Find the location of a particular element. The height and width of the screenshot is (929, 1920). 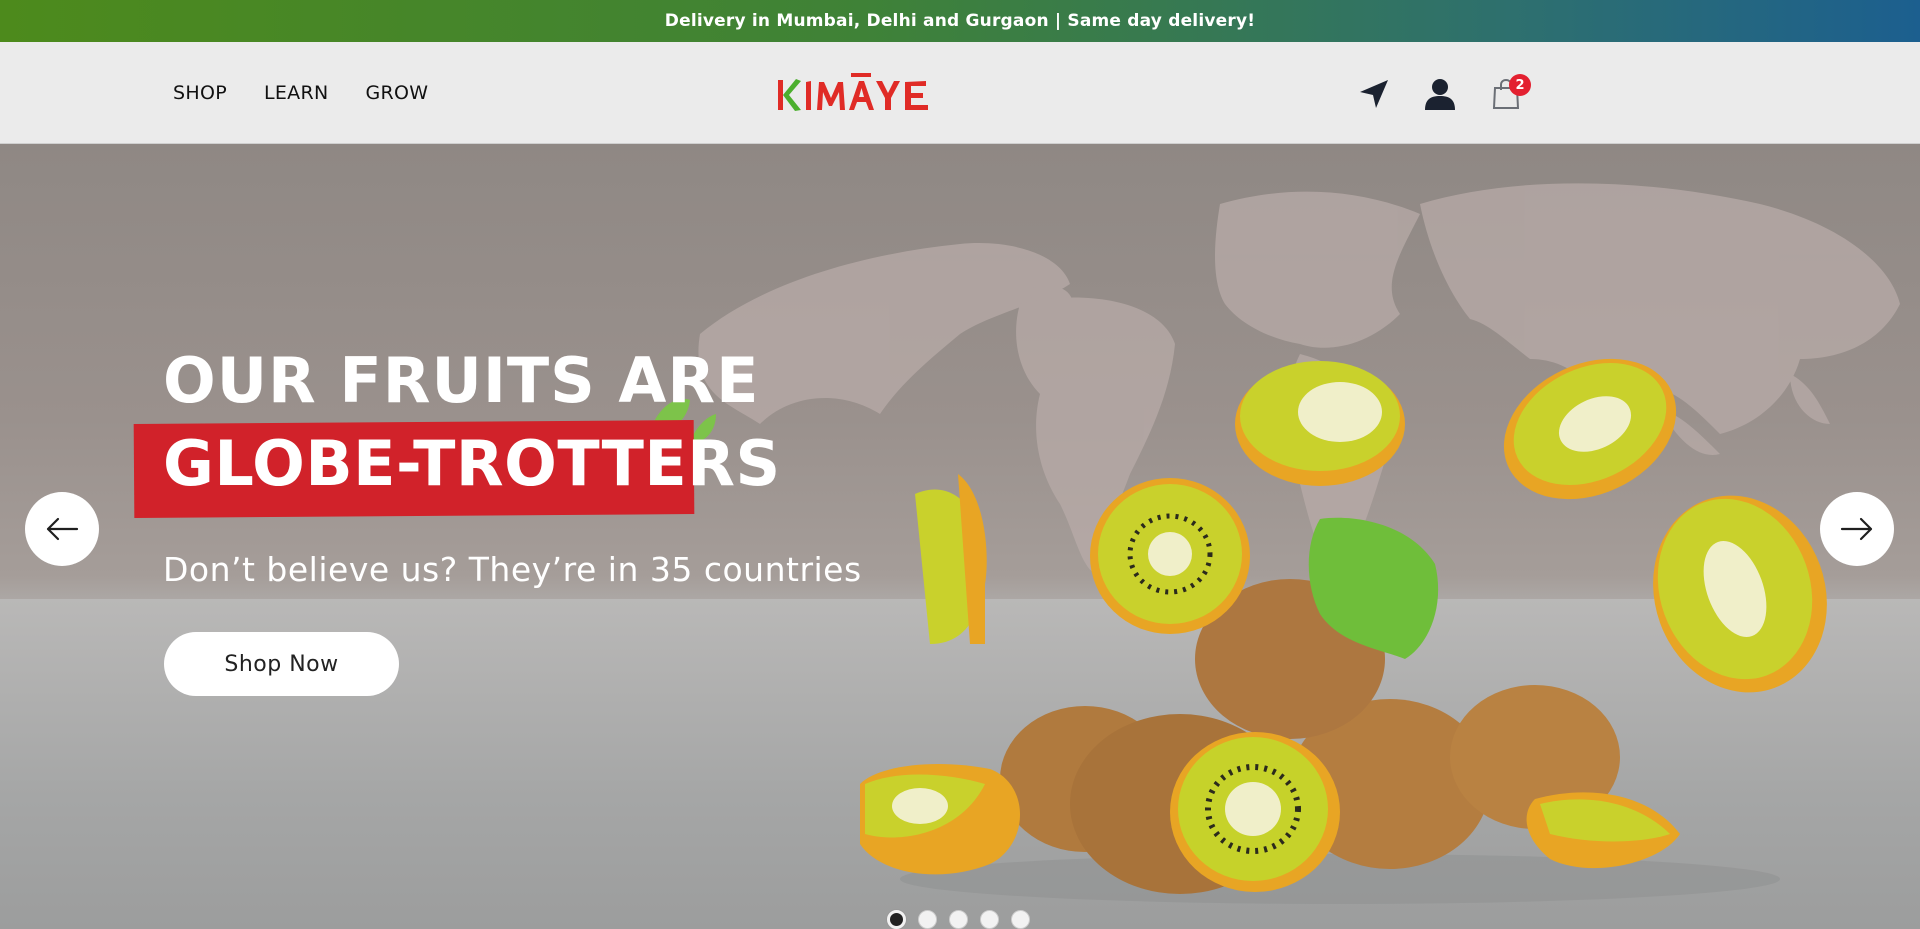

carousel-dots is located at coordinates (958, 919).